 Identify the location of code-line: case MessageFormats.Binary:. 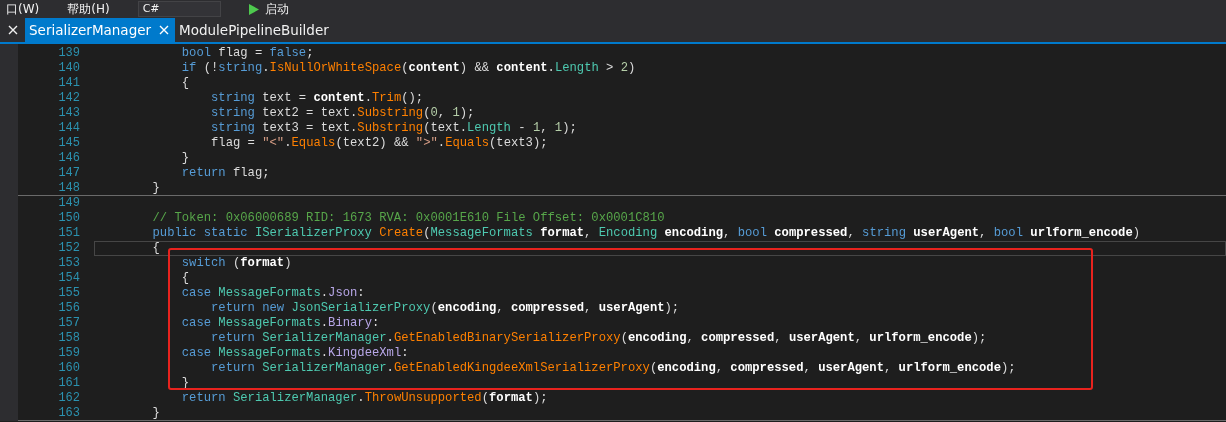
(280, 323).